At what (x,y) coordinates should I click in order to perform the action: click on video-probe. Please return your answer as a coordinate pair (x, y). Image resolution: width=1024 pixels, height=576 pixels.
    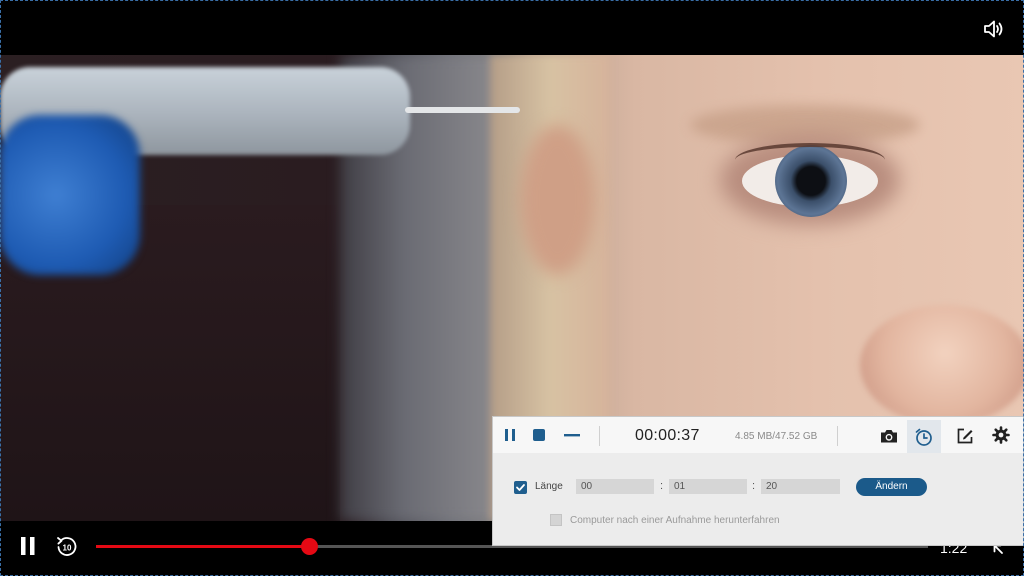
    Looking at the image, I should click on (462, 110).